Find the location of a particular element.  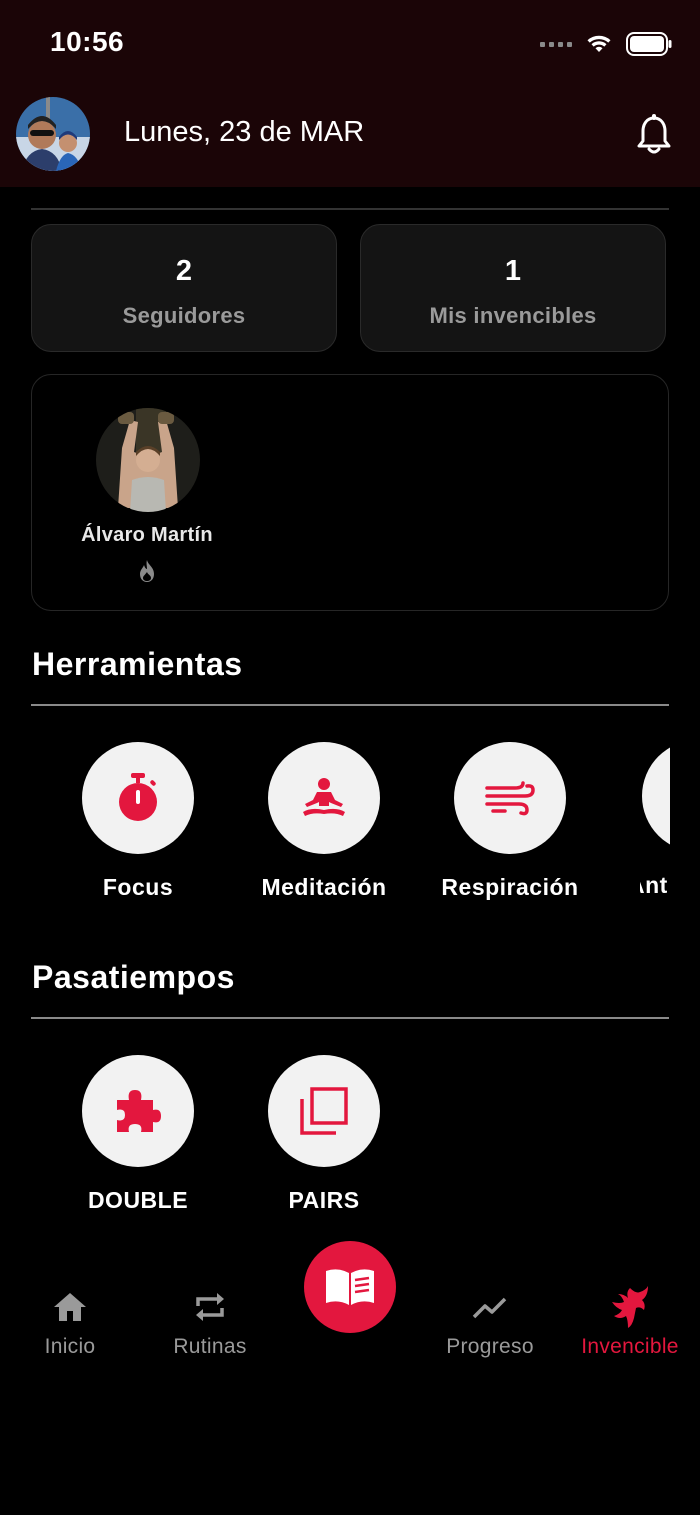

friend-avatar is located at coordinates (148, 460).